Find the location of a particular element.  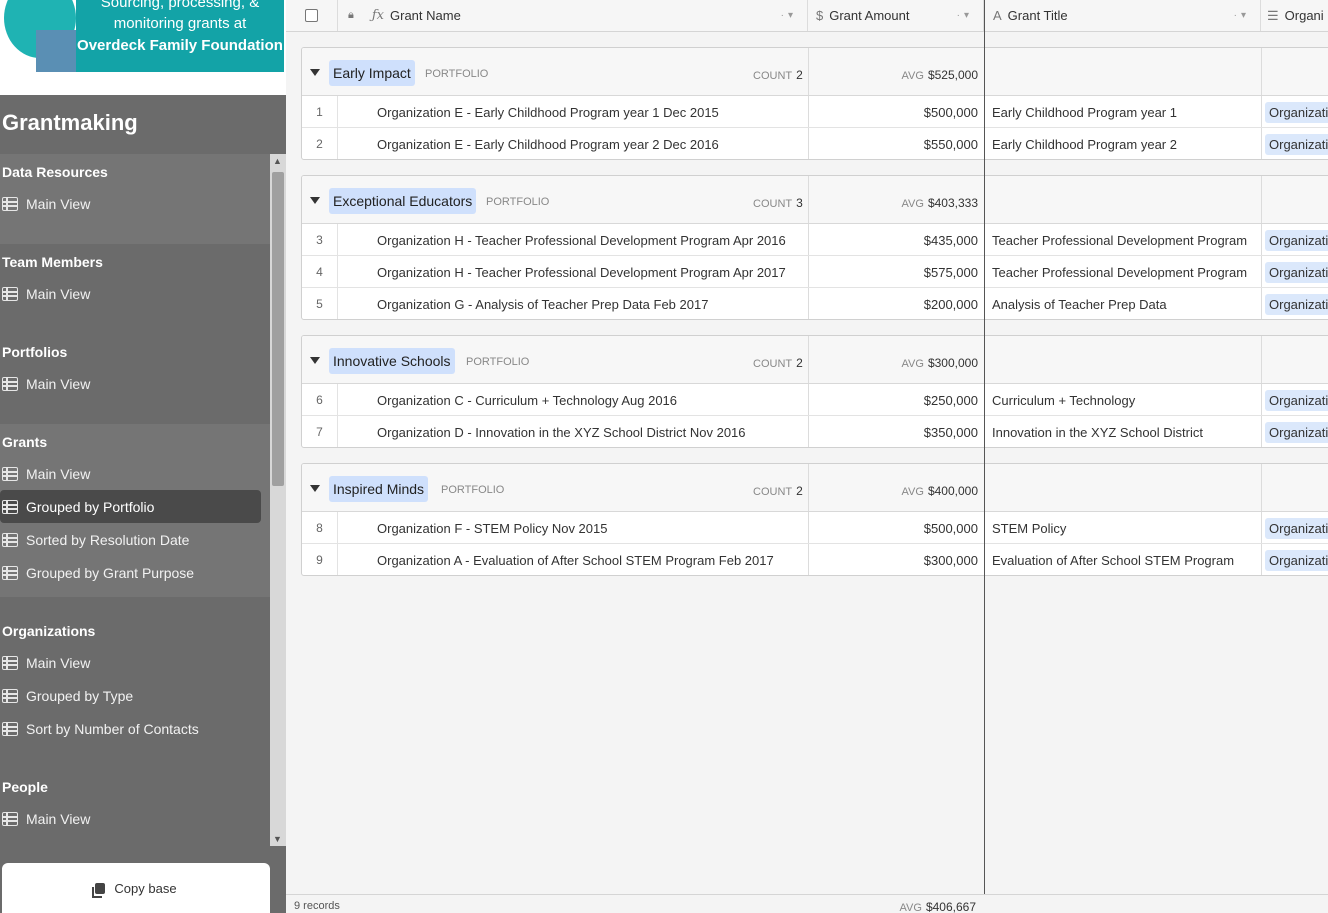

total-avg: AVG $406,667 is located at coordinates (884, 906).